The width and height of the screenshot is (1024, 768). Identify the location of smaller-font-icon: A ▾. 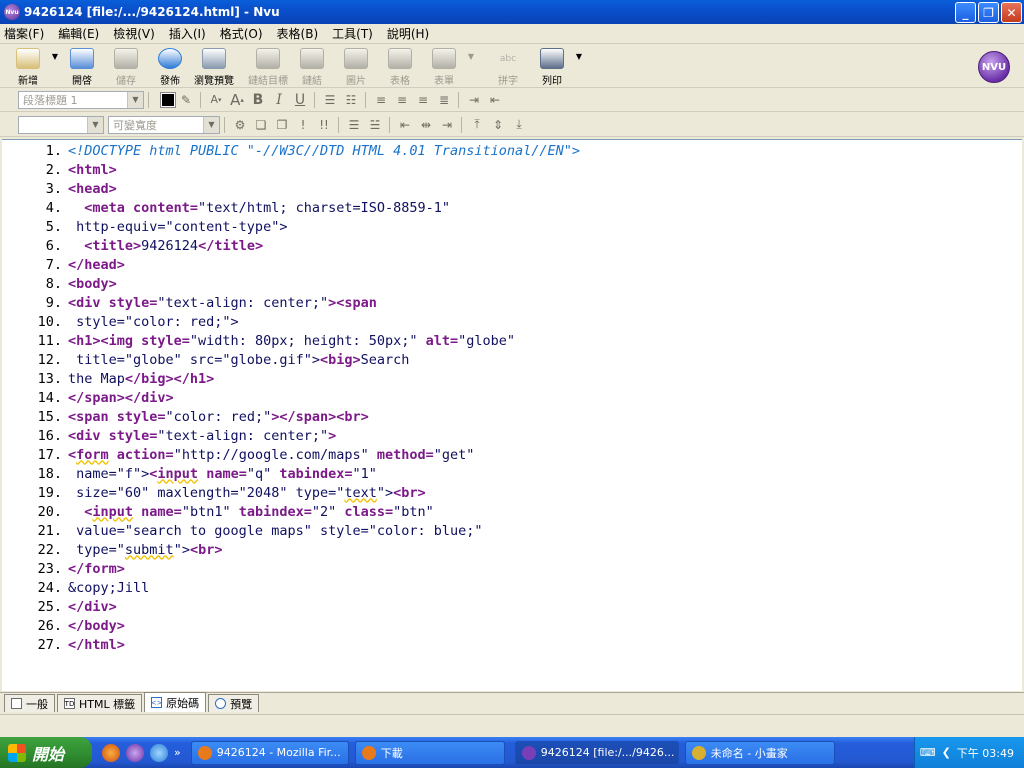
(216, 100).